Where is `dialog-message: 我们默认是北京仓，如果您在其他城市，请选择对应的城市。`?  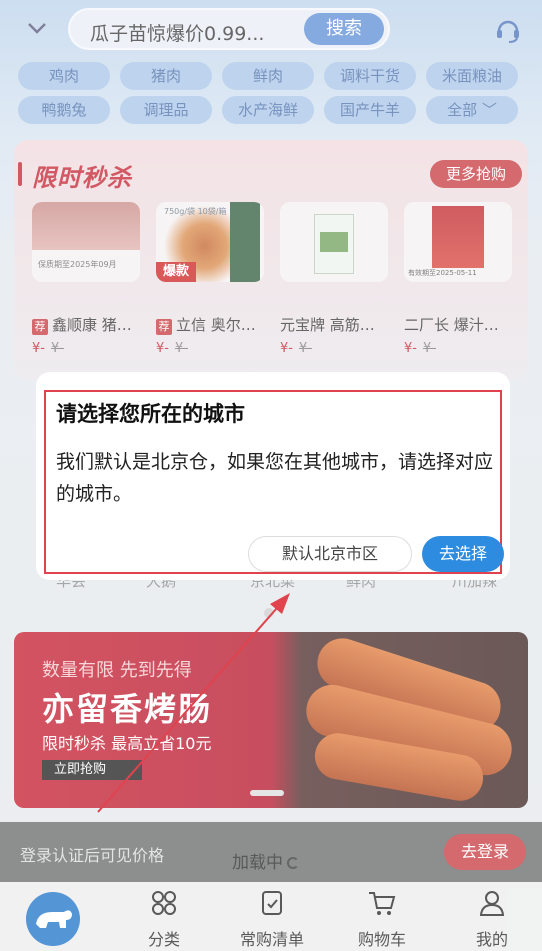 dialog-message: 我们默认是北京仓，如果您在其他城市，请选择对应的城市。 is located at coordinates (275, 478).